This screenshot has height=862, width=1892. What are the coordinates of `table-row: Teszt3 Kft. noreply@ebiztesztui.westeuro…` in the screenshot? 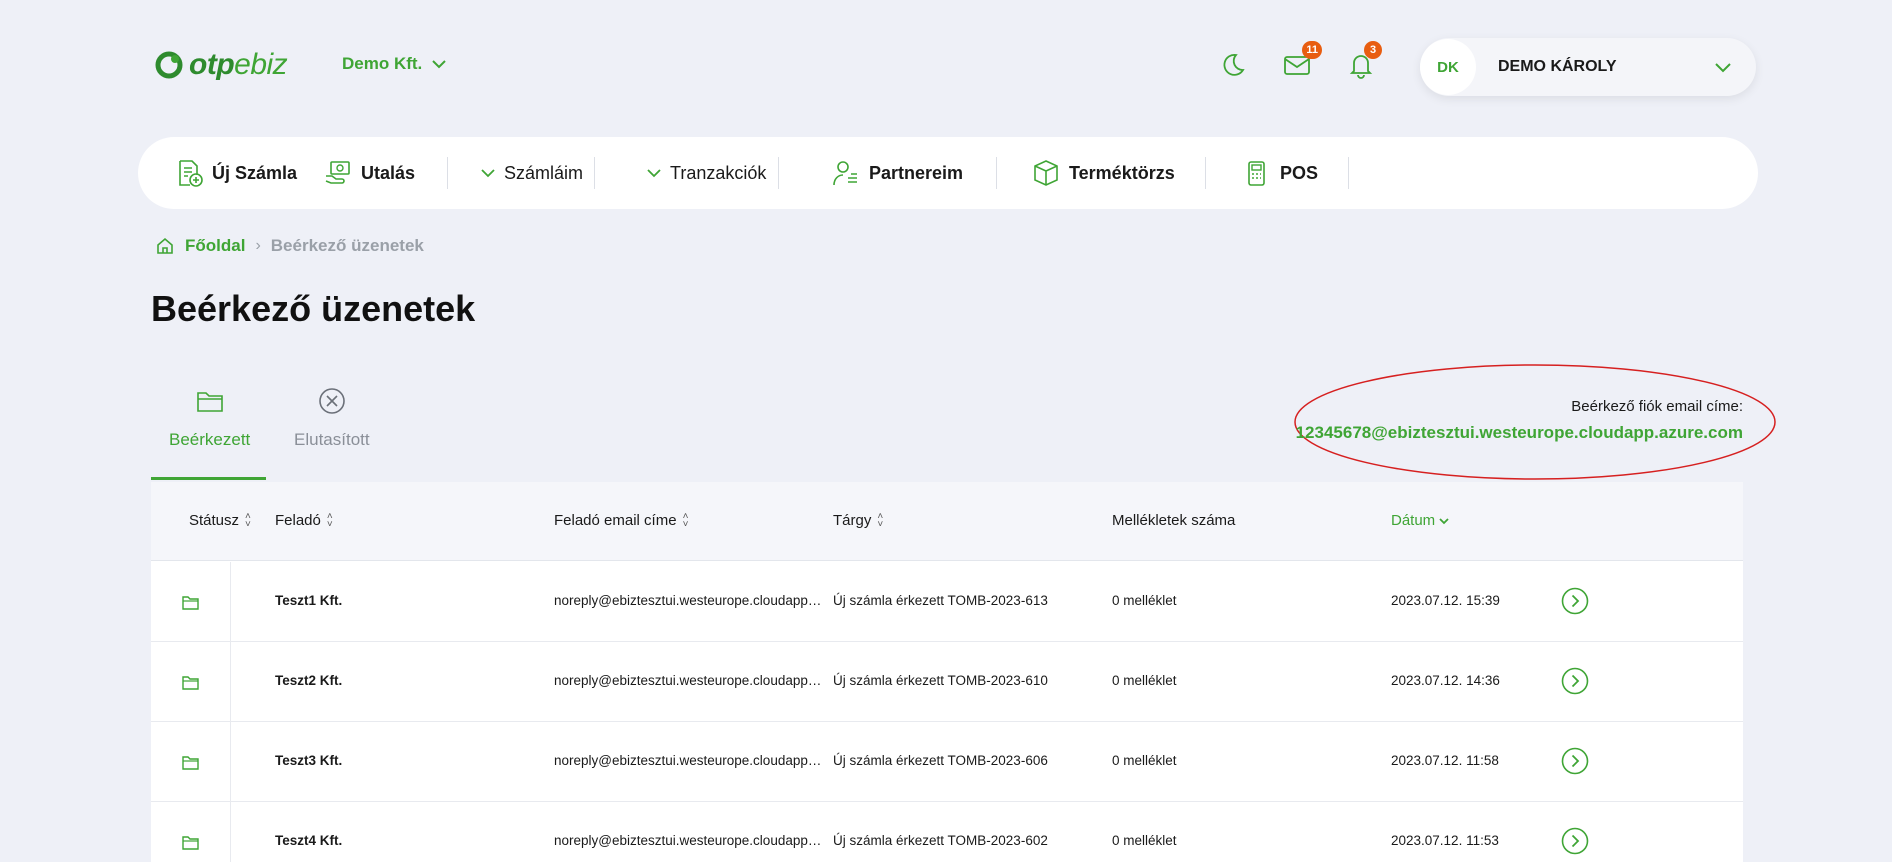 It's located at (947, 762).